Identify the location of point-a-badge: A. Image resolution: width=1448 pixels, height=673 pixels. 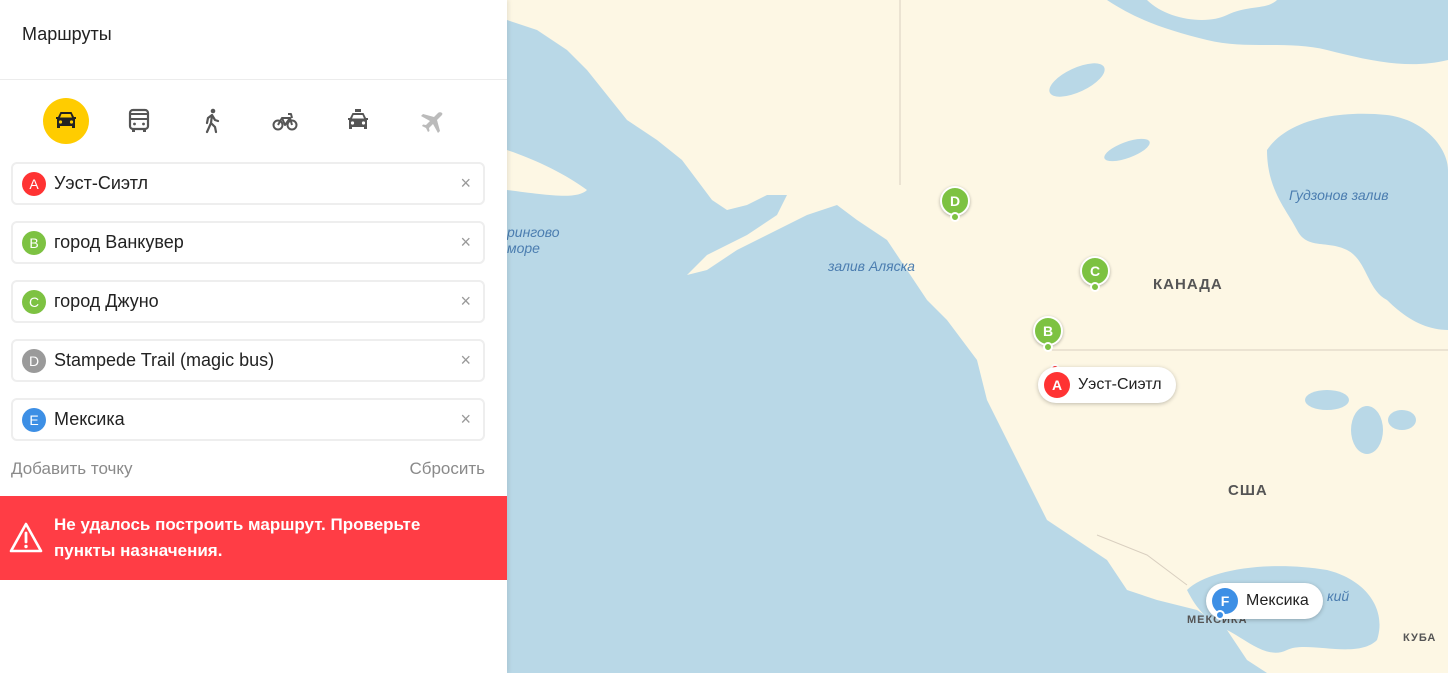
(34, 183).